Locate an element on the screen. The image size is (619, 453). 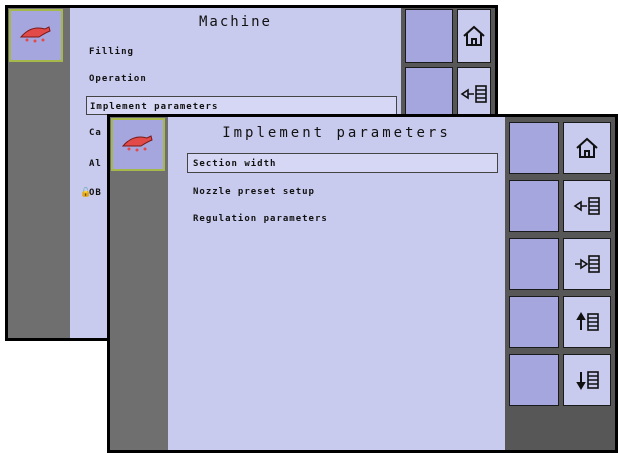
forward-list-icon is located at coordinates (587, 264).